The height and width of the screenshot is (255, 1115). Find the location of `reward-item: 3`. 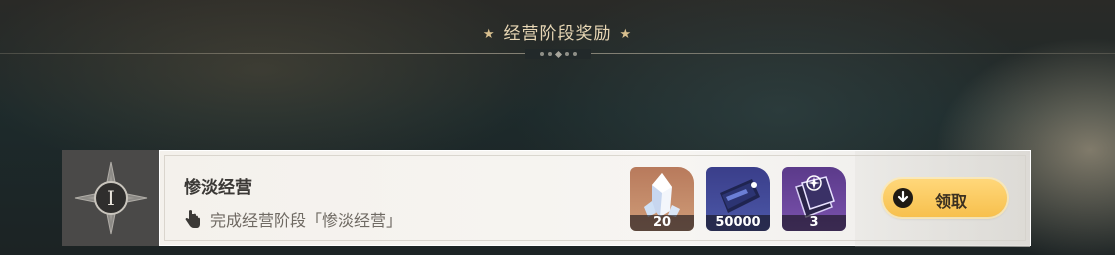

reward-item: 3 is located at coordinates (814, 199).